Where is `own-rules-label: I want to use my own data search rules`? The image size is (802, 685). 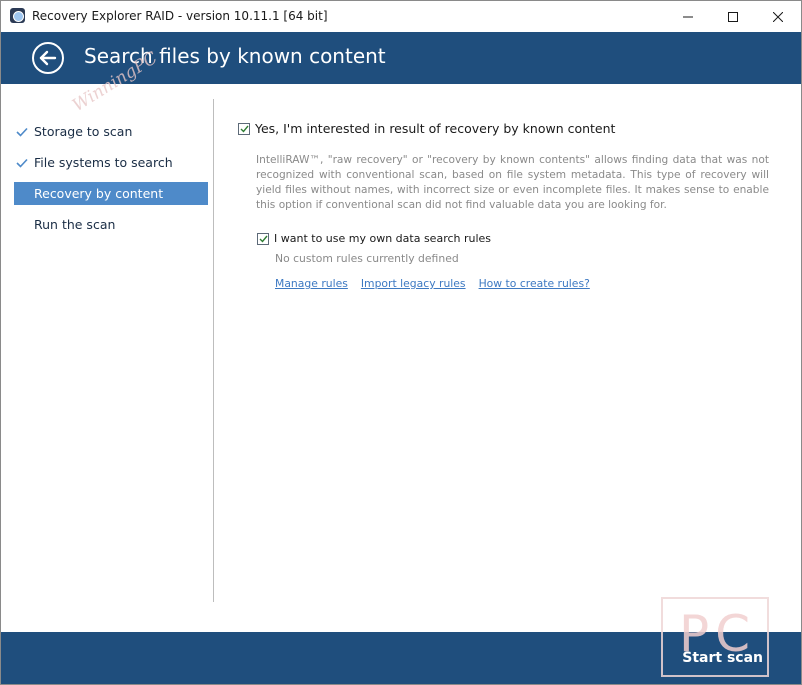
own-rules-label: I want to use my own data search rules is located at coordinates (383, 238).